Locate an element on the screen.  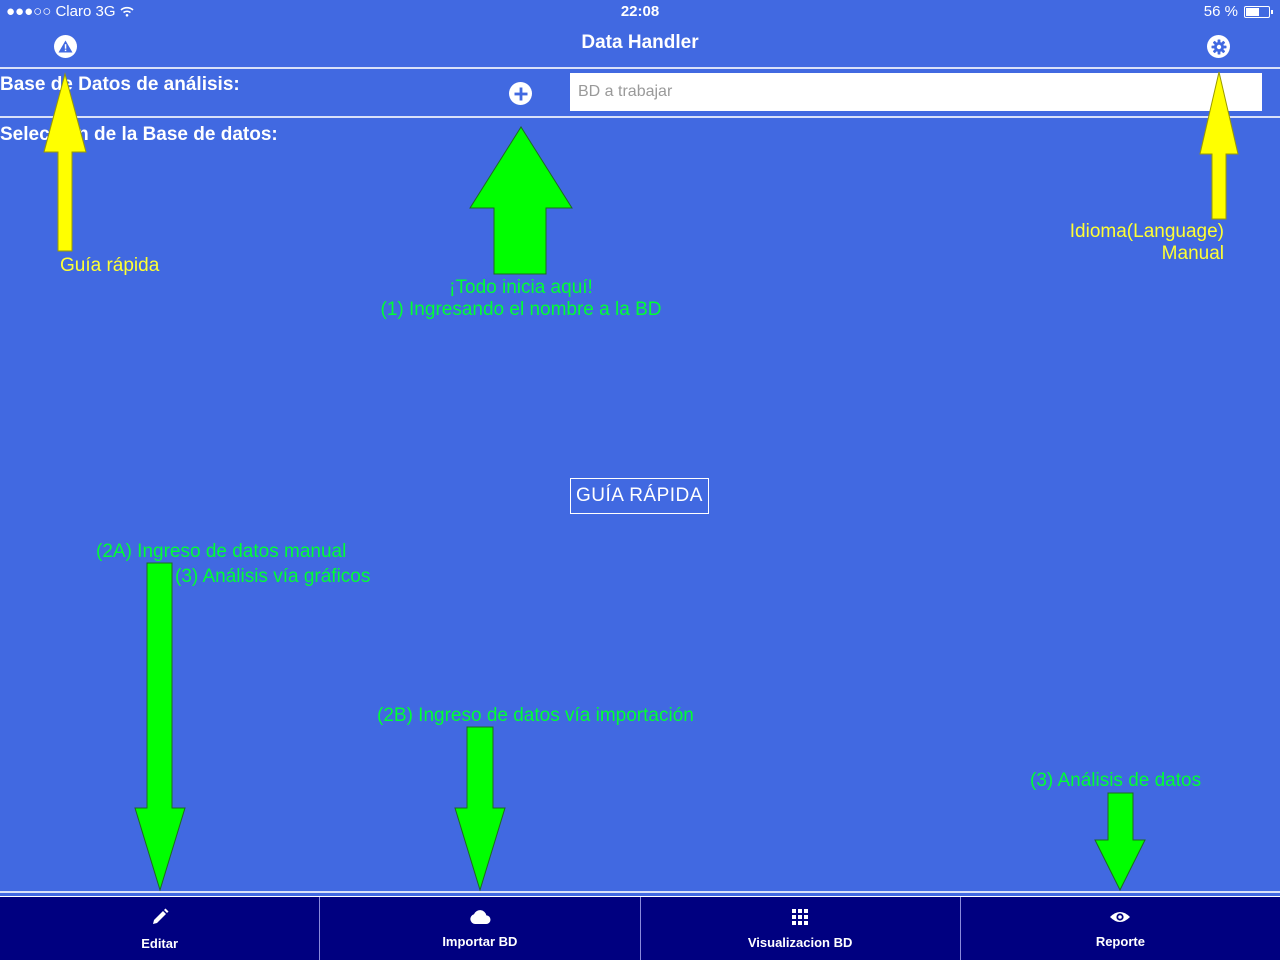
arrow-up-quick-guide is located at coordinates (65, 162).